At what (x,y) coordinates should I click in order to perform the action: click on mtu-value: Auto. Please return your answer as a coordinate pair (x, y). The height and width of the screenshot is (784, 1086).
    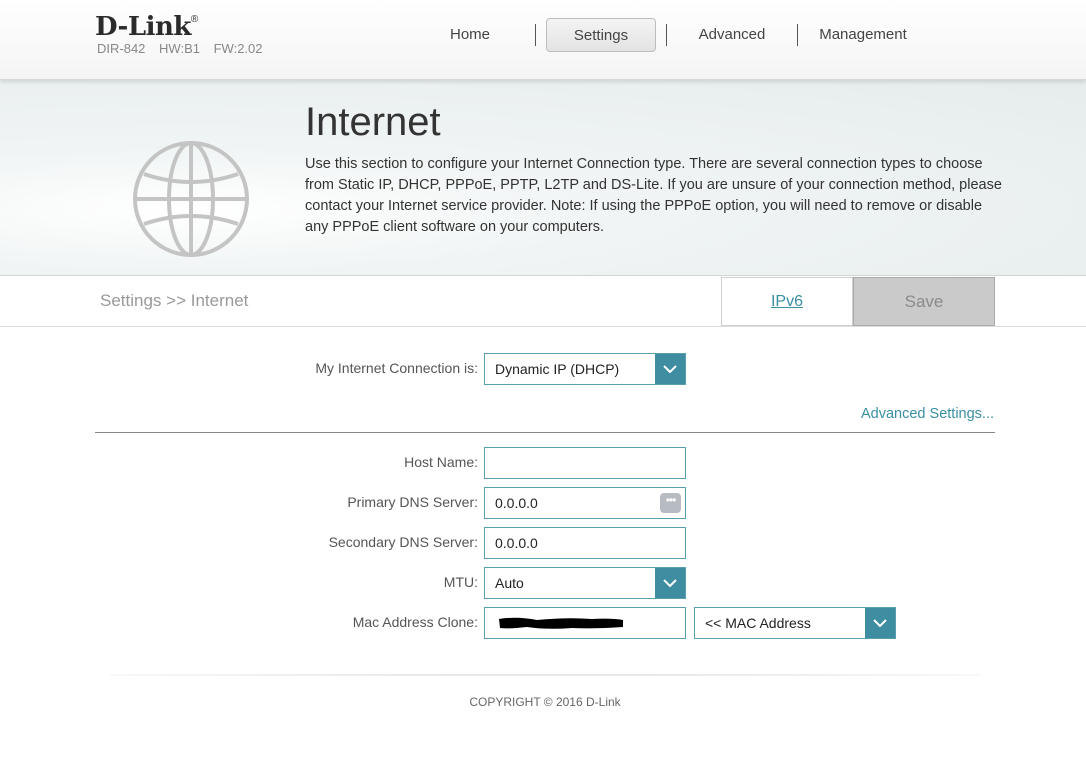
    Looking at the image, I should click on (509, 583).